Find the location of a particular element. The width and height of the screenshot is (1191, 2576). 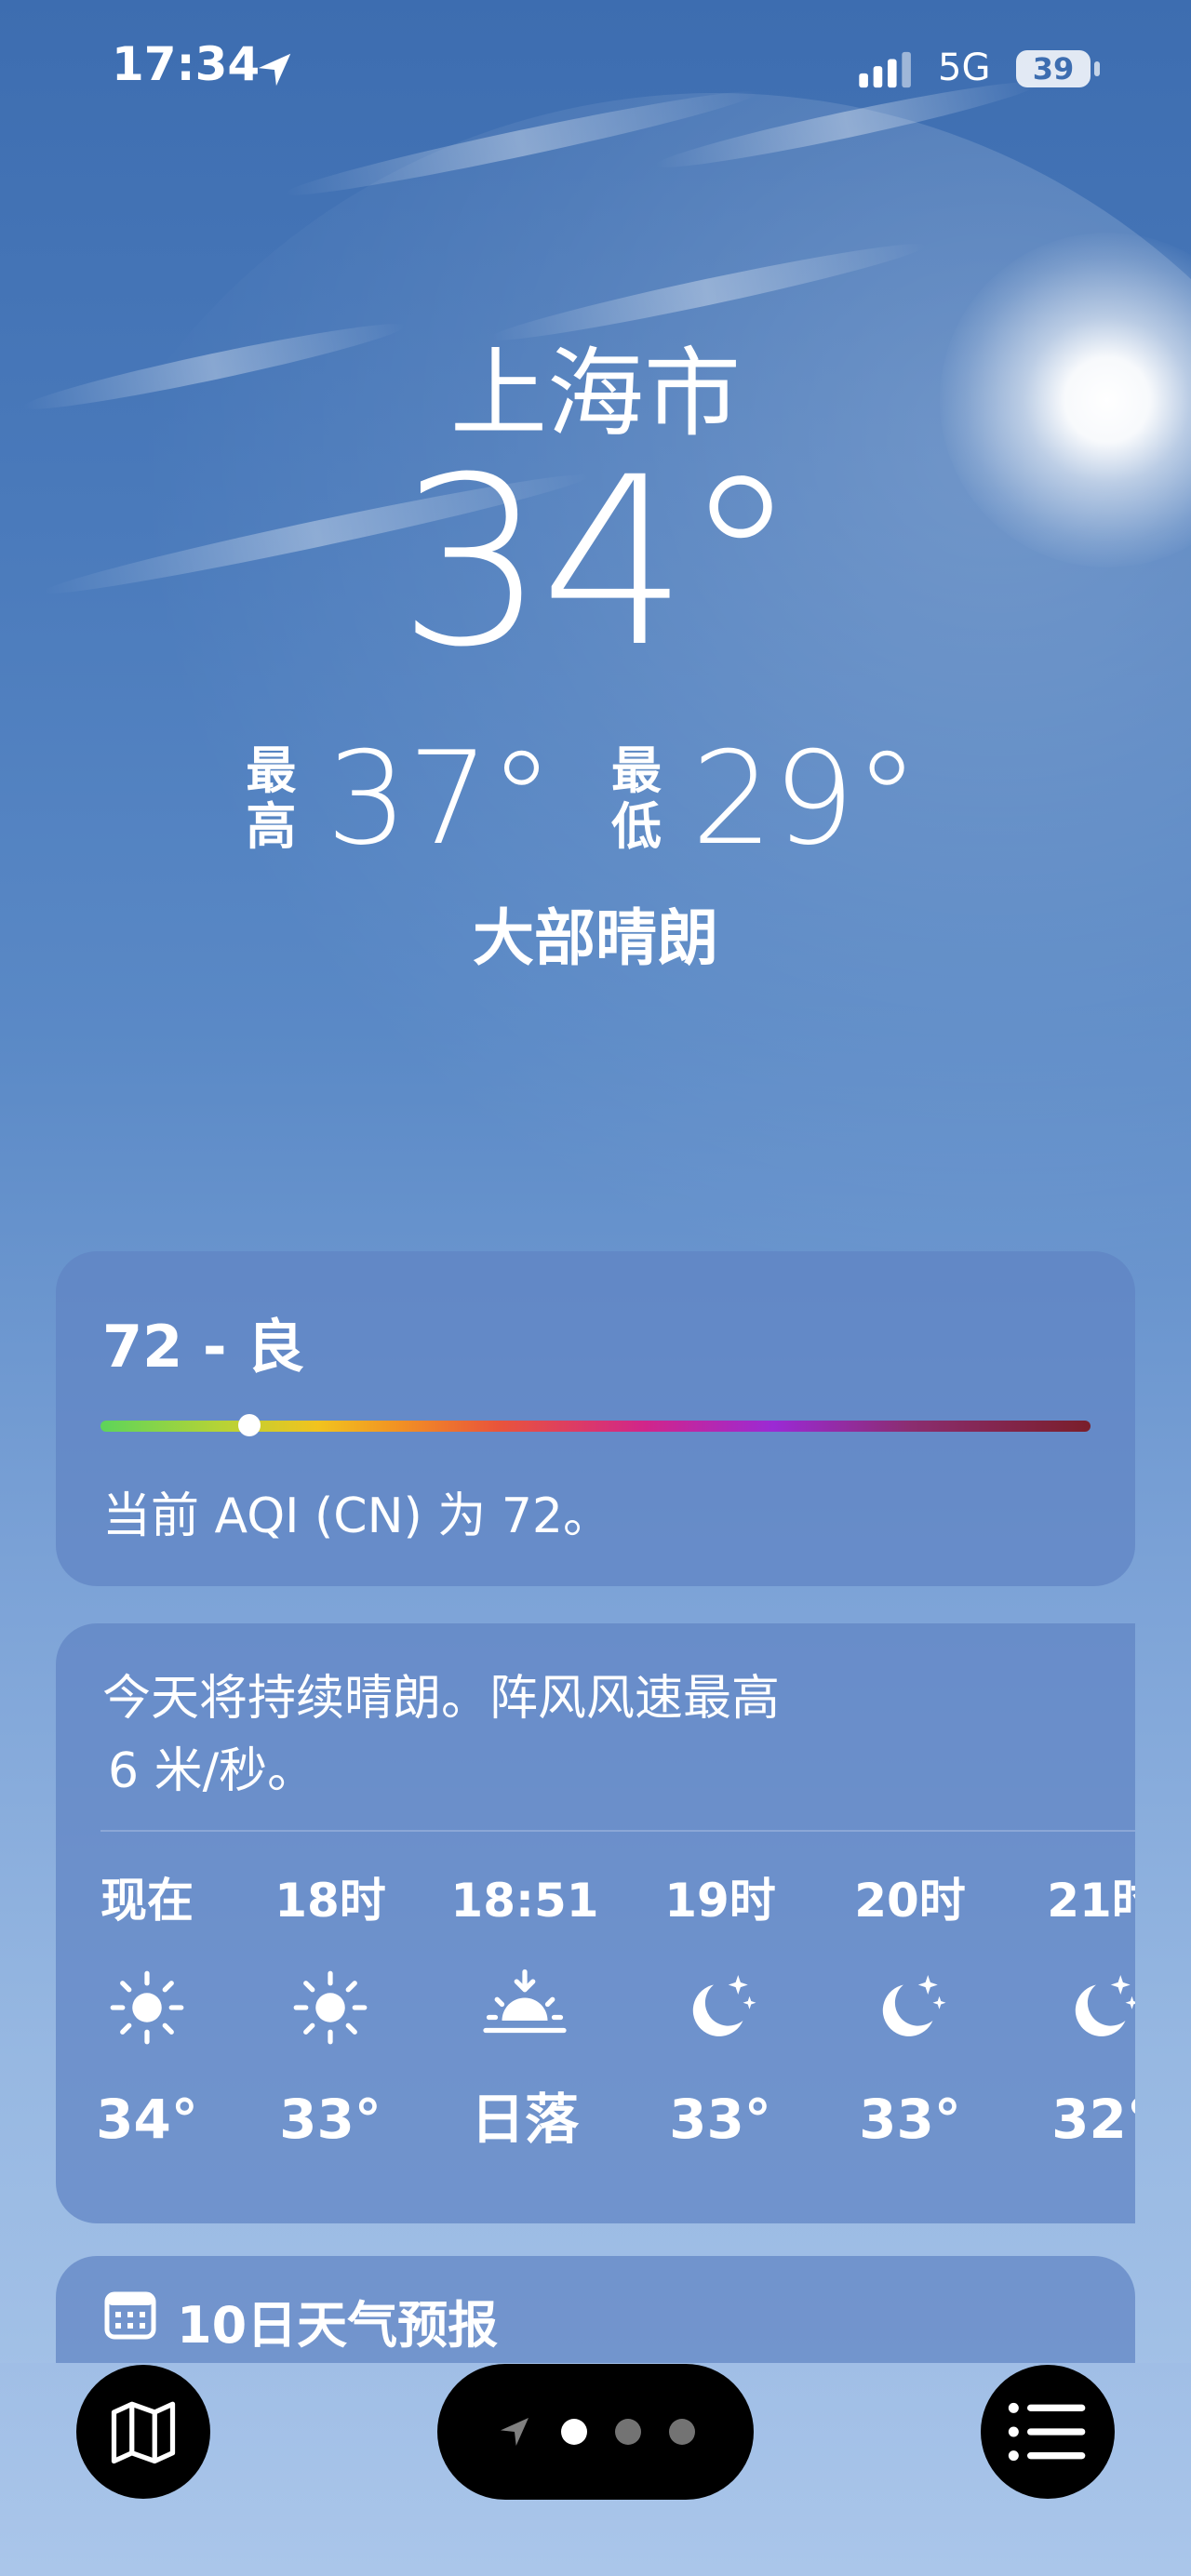

hour-time: 现在 is located at coordinates (147, 1901).